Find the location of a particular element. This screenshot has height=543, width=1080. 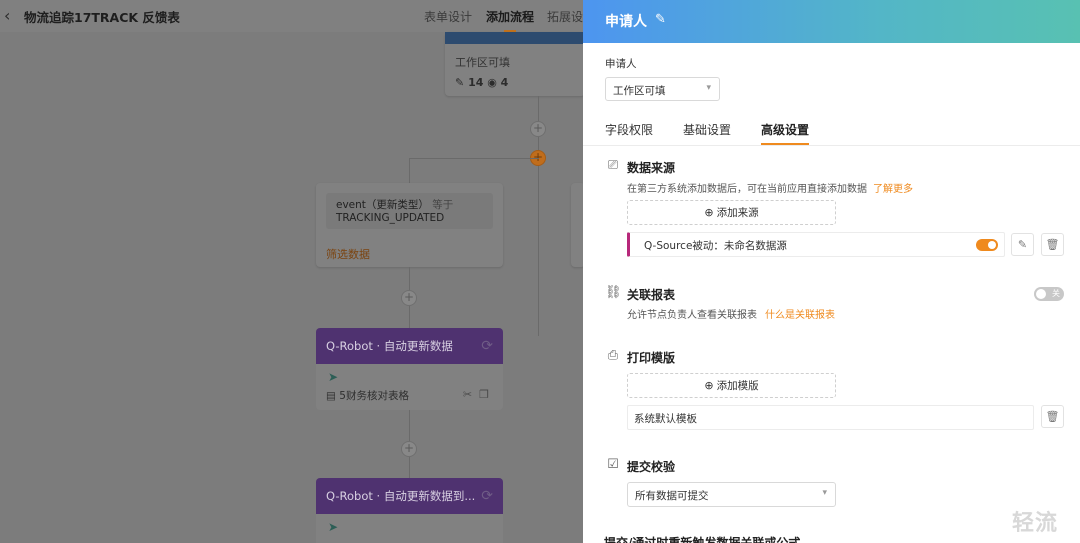

add-template-label: 添加模版 is located at coordinates (737, 386).